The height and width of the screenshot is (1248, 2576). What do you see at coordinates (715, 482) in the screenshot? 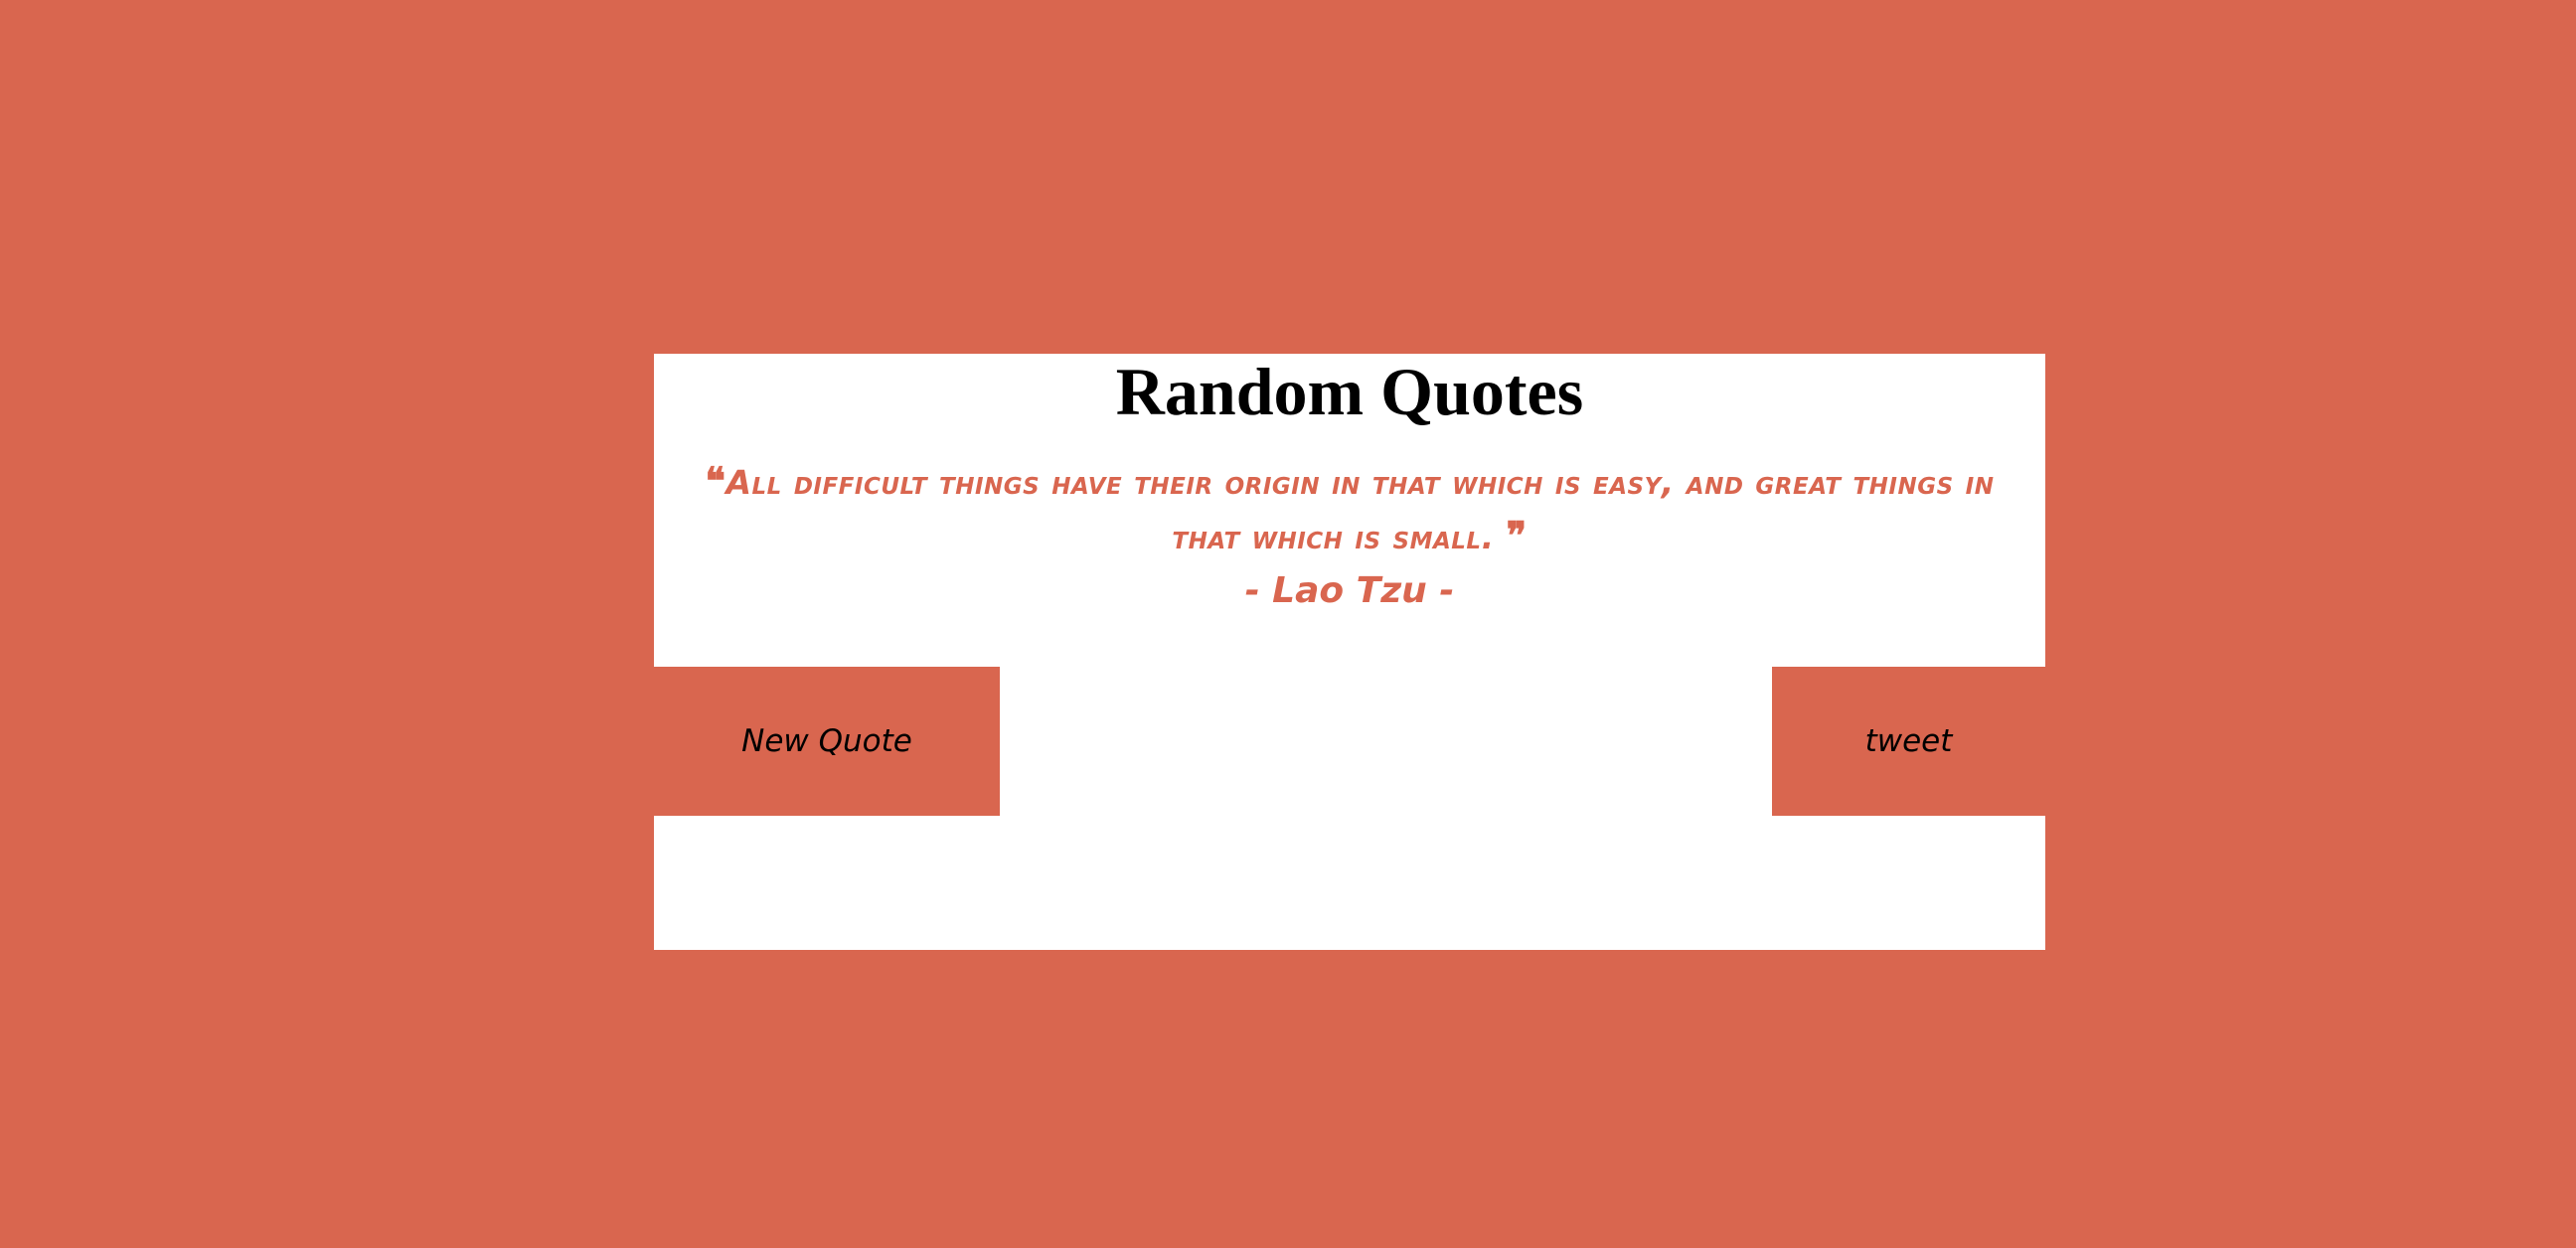
I see `open-quote-icon: ❝` at bounding box center [715, 482].